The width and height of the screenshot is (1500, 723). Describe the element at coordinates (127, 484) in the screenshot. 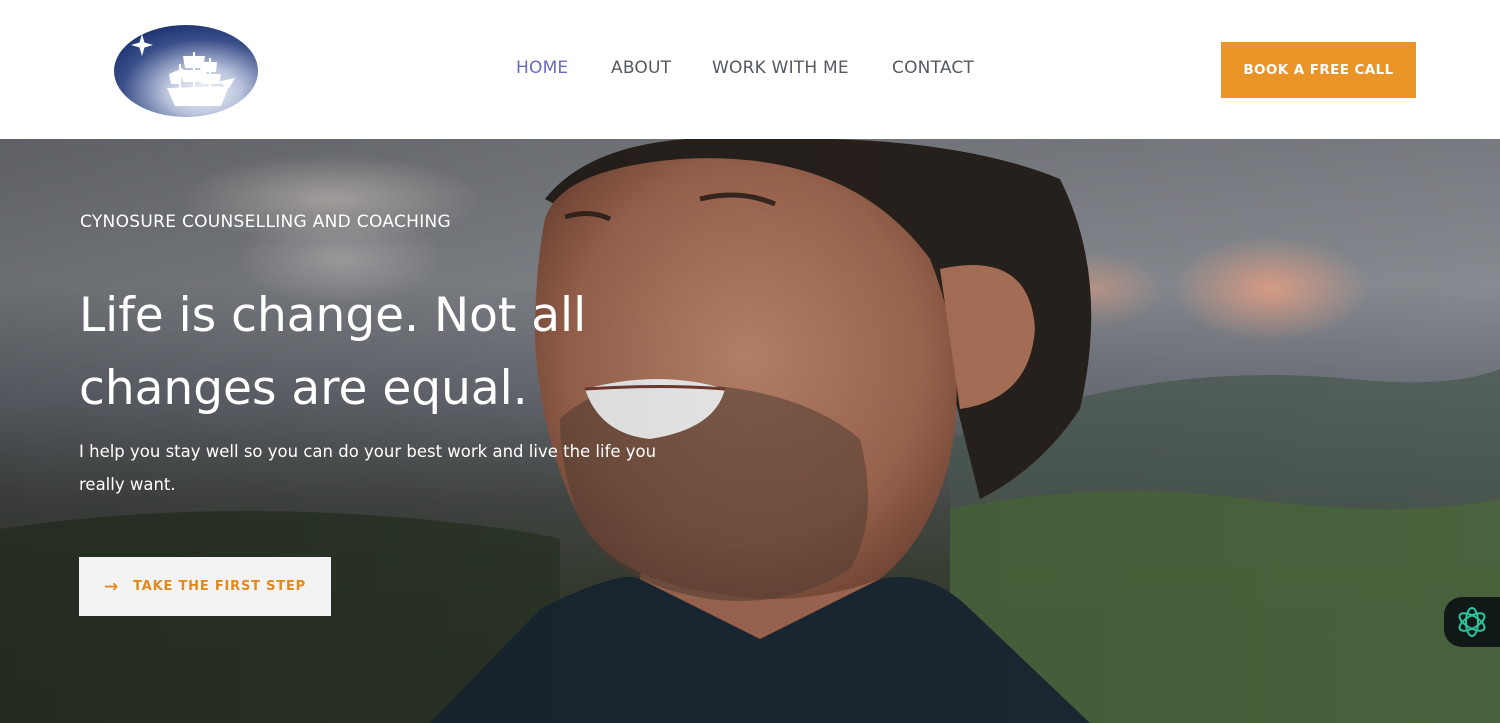

I see `subtitle-line-2: really want.` at that location.